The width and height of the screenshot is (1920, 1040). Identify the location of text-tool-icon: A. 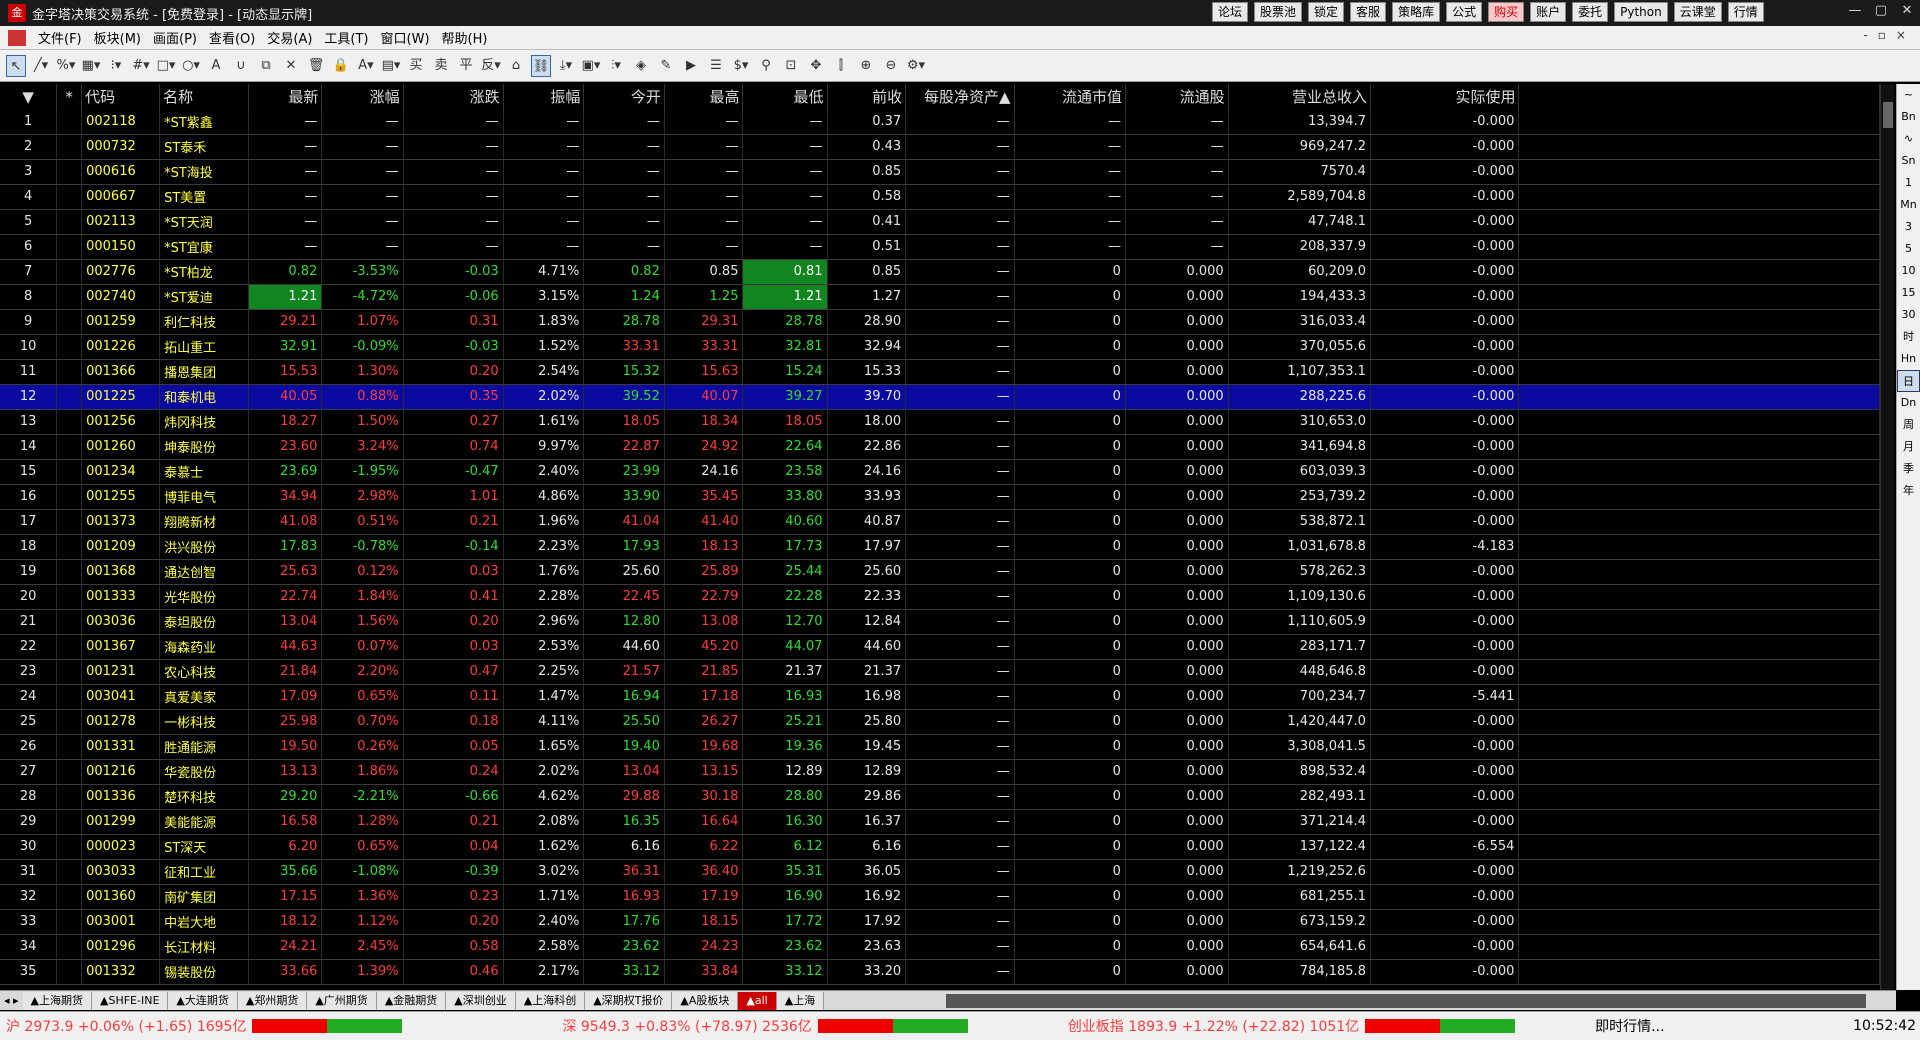
(216, 66).